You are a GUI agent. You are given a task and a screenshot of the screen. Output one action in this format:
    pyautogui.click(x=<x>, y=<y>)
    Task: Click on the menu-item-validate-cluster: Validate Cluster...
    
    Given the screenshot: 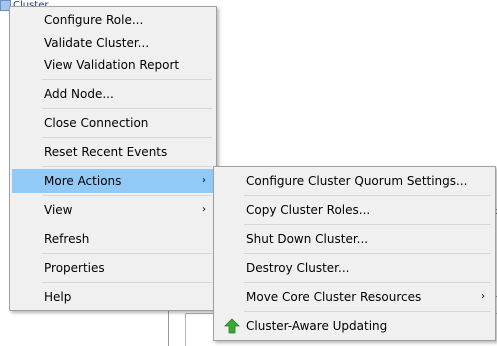 What is the action you would take?
    pyautogui.click(x=113, y=43)
    